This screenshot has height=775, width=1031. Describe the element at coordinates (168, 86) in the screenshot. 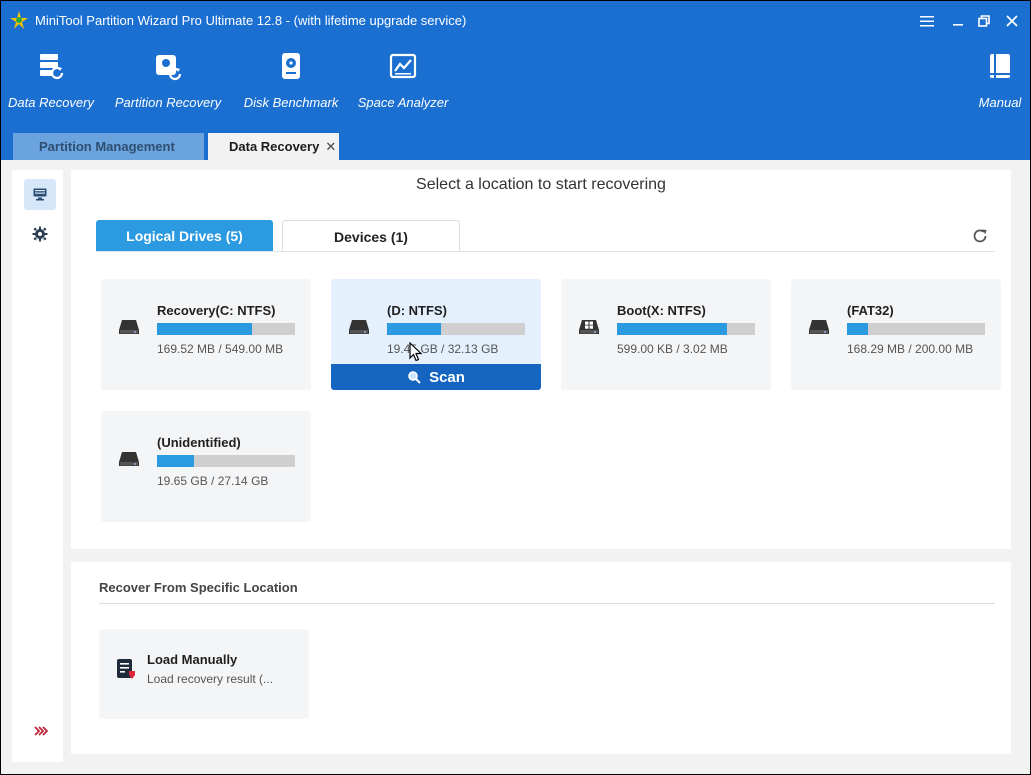

I see `toolbar-partition-recovery-button: Partition Recovery` at that location.